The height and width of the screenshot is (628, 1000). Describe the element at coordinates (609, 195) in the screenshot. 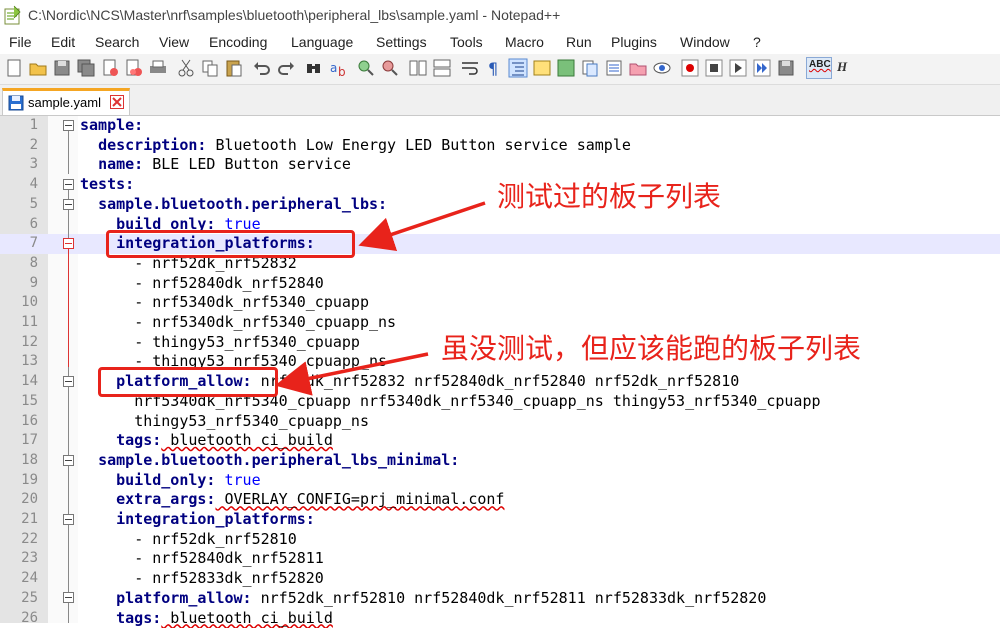

I see `annotation-tested-boards: 测试过的板子列表` at that location.